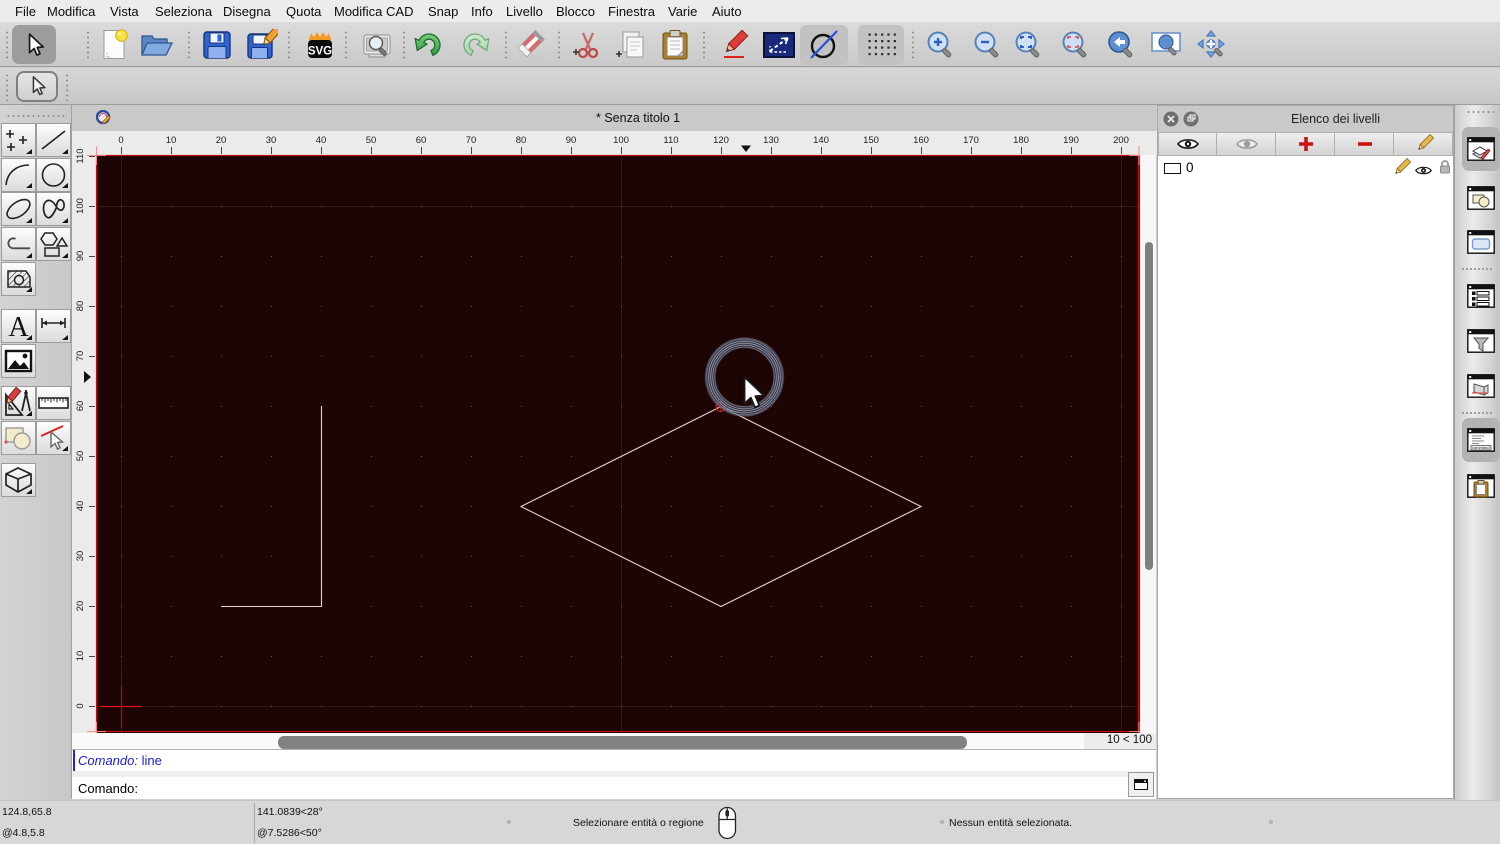 Image resolution: width=1500 pixels, height=844 pixels. Describe the element at coordinates (921, 140) in the screenshot. I see `svg-text: 160` at that location.